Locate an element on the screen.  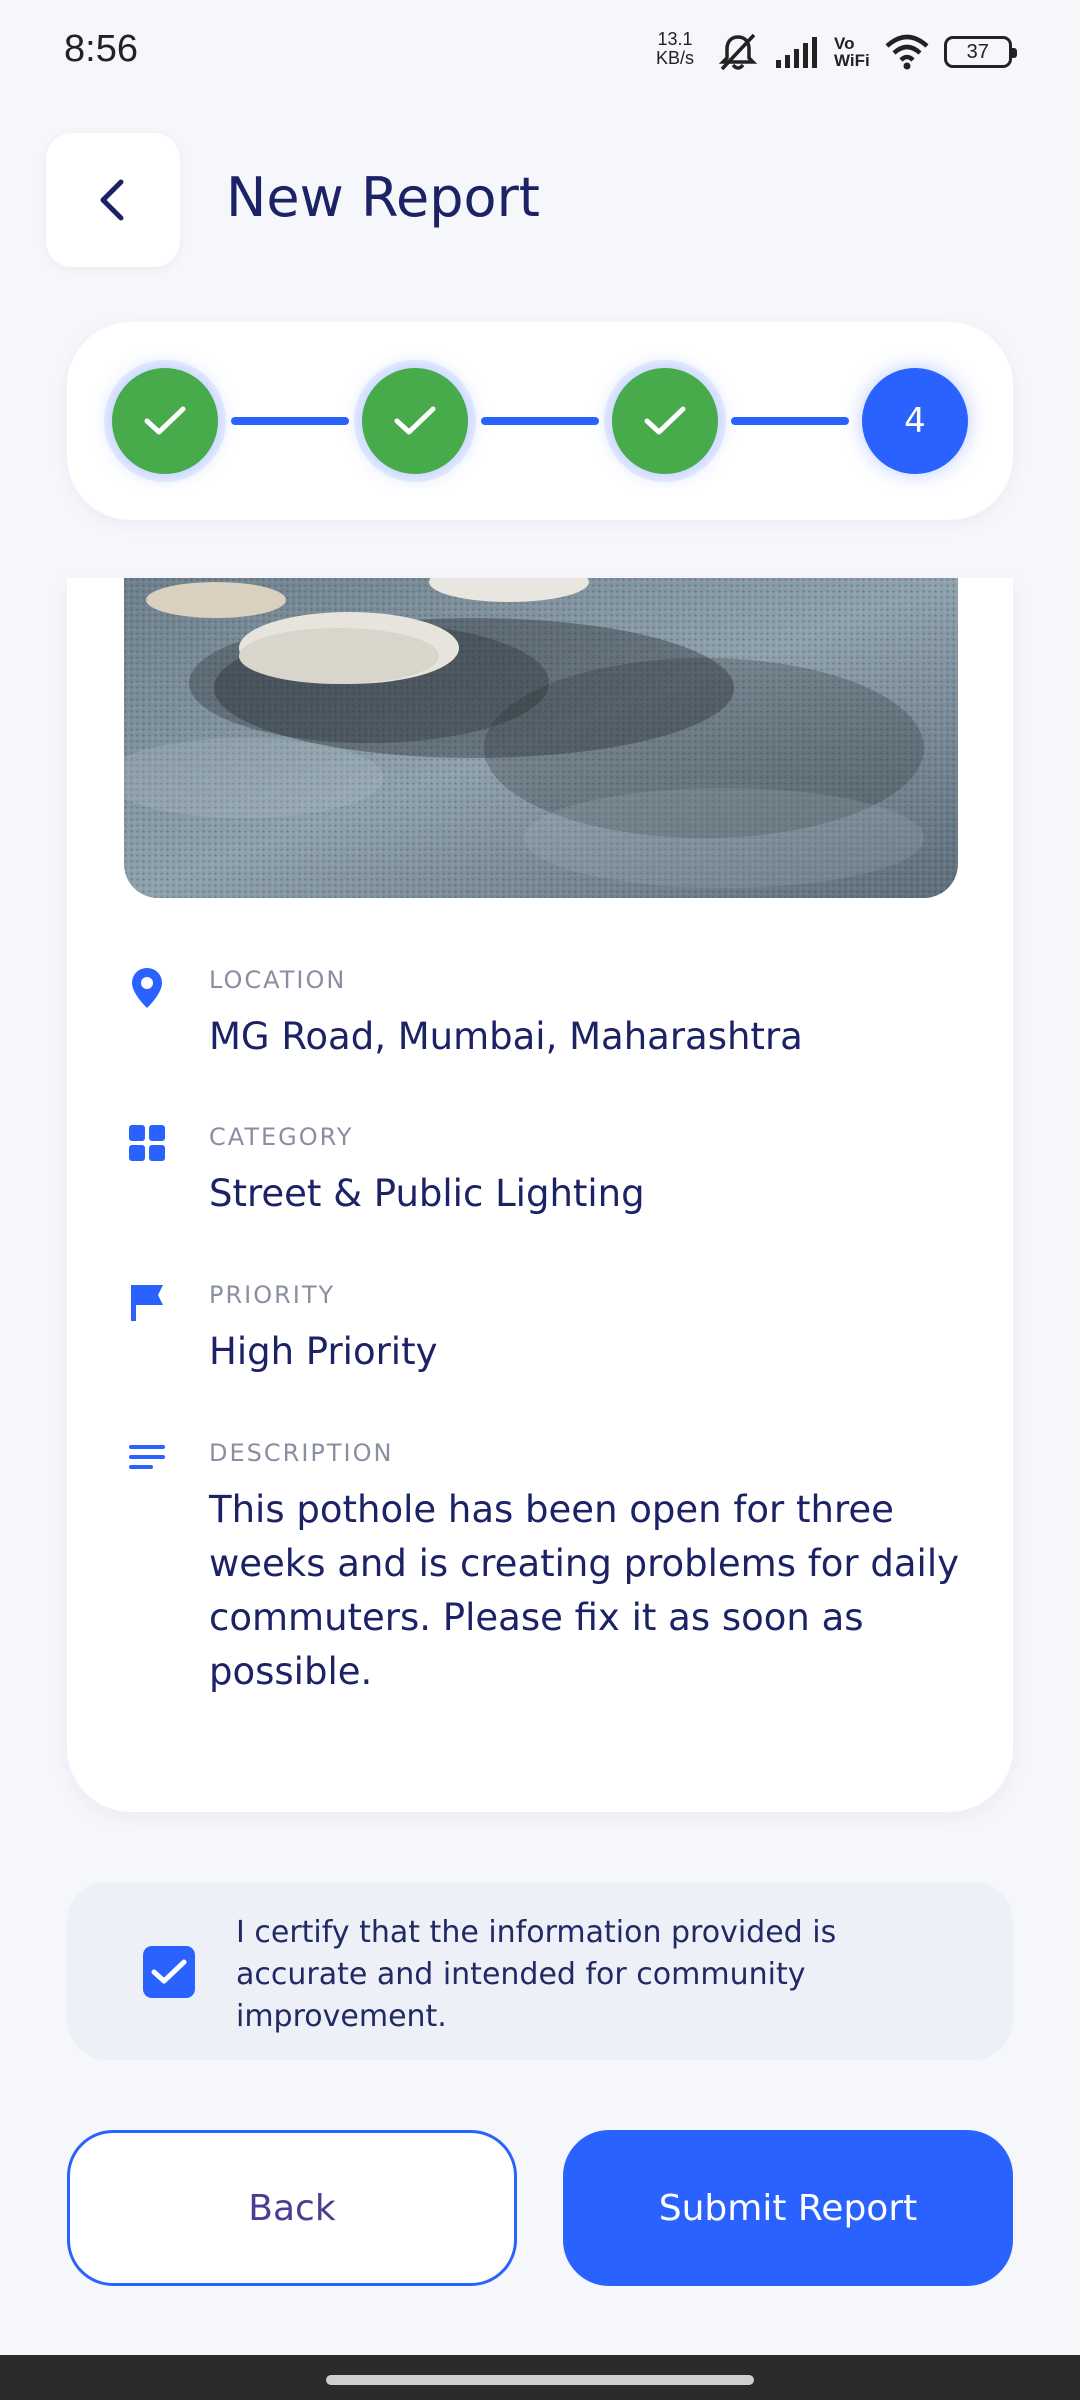
grid-icon is located at coordinates (147, 1143).